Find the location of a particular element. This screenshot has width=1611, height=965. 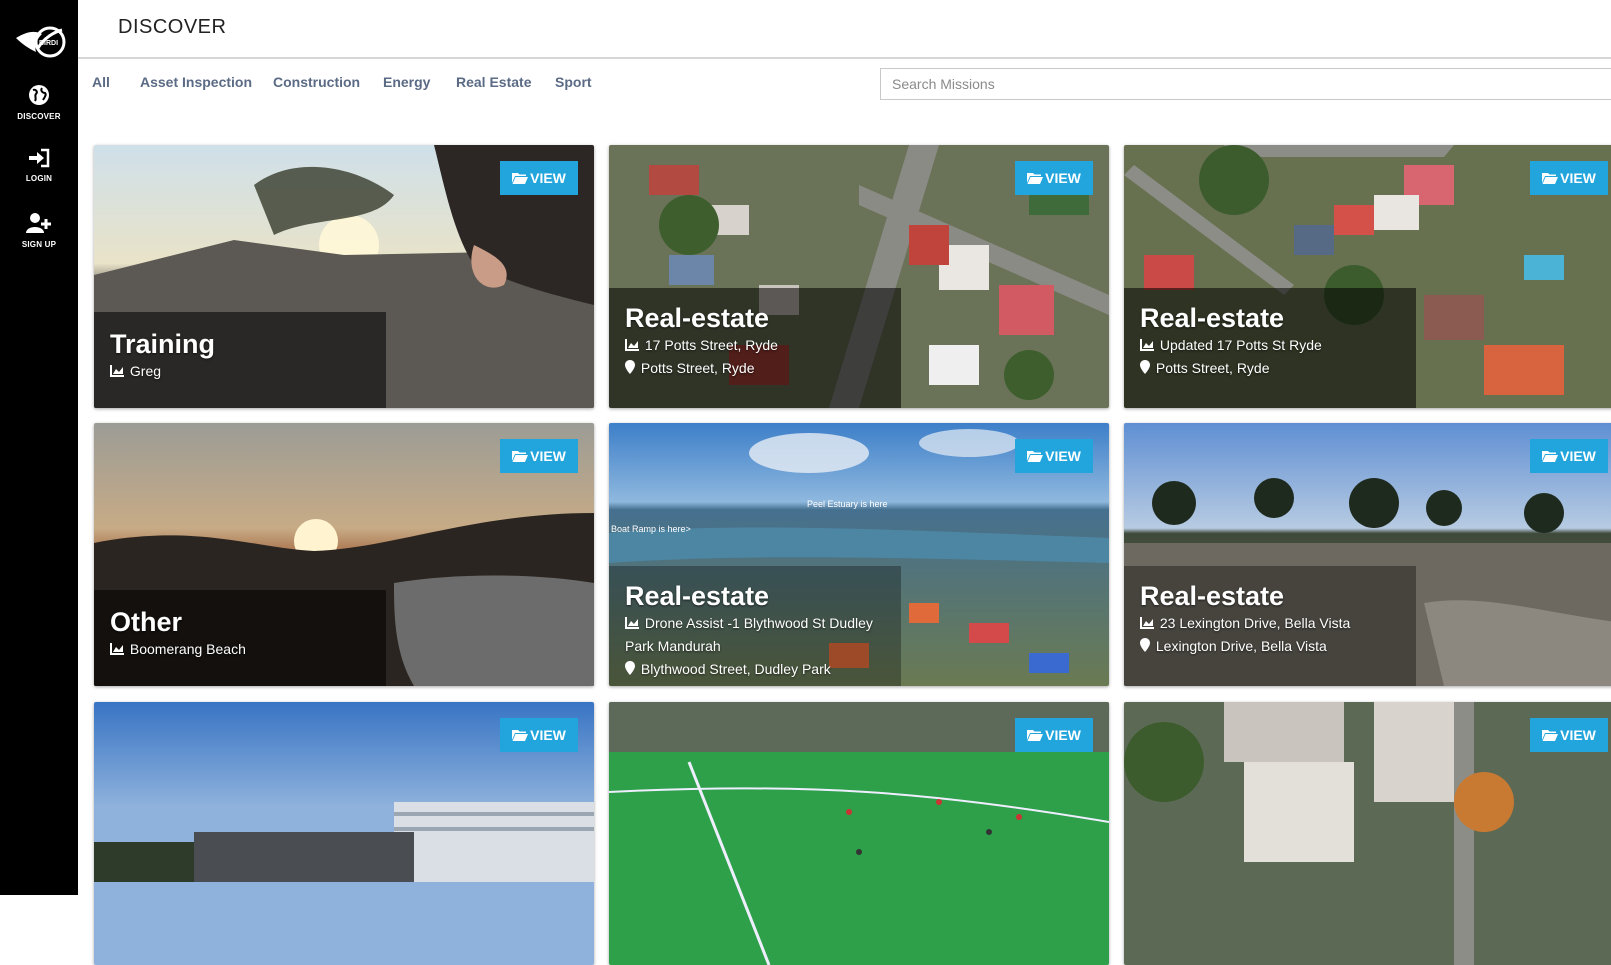

sidebar-item-discover: DISCOVER is located at coordinates (39, 102).